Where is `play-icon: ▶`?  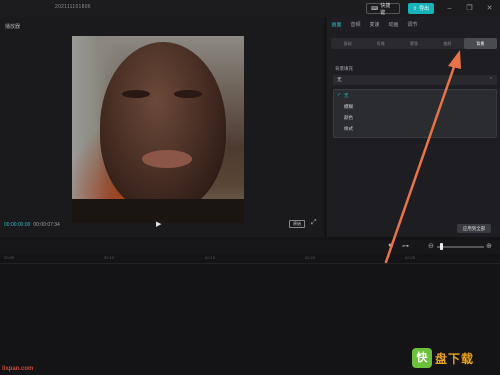
play-icon: ▶ is located at coordinates (158, 224).